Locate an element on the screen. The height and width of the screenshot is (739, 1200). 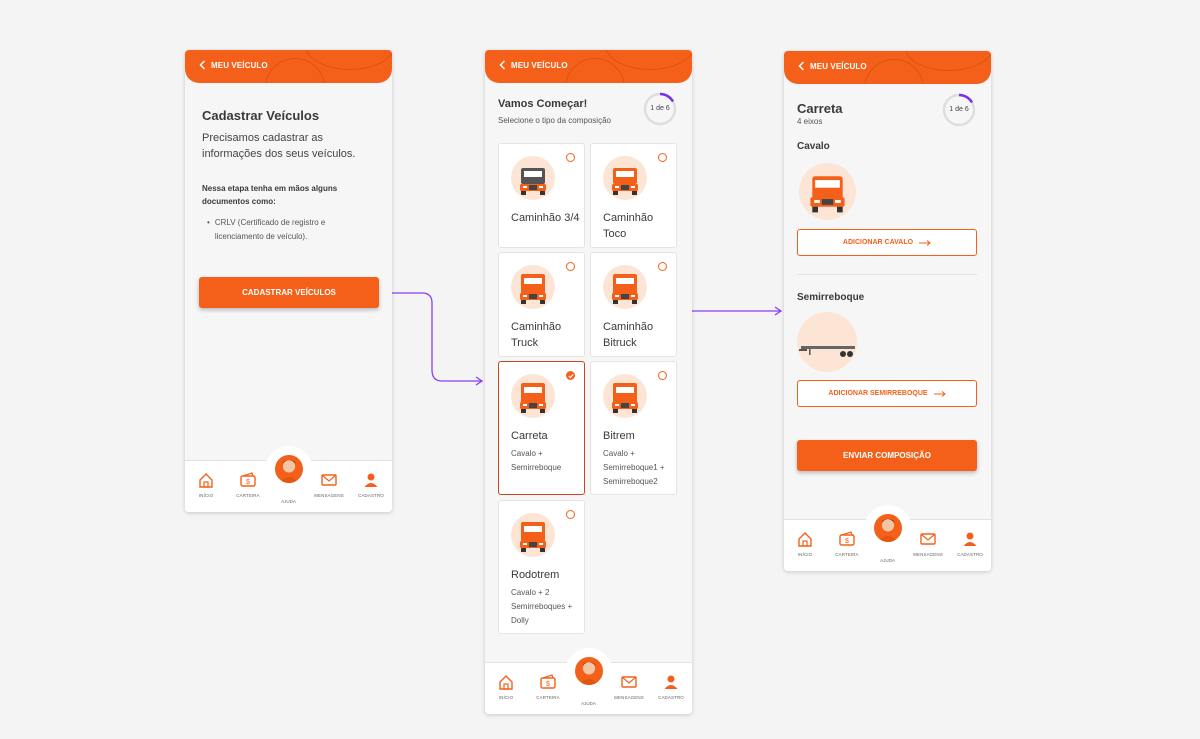
truck-front-icon is located at coordinates (827, 194).